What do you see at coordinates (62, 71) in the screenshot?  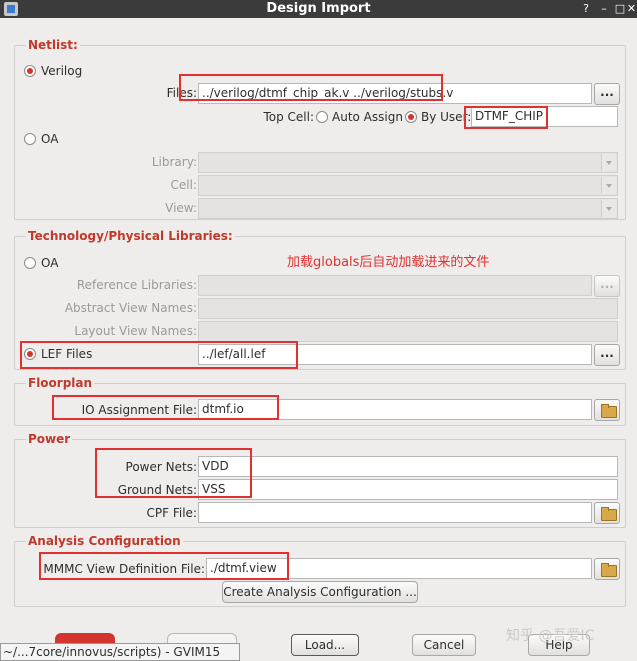 I see `verilog-label: Verilog` at bounding box center [62, 71].